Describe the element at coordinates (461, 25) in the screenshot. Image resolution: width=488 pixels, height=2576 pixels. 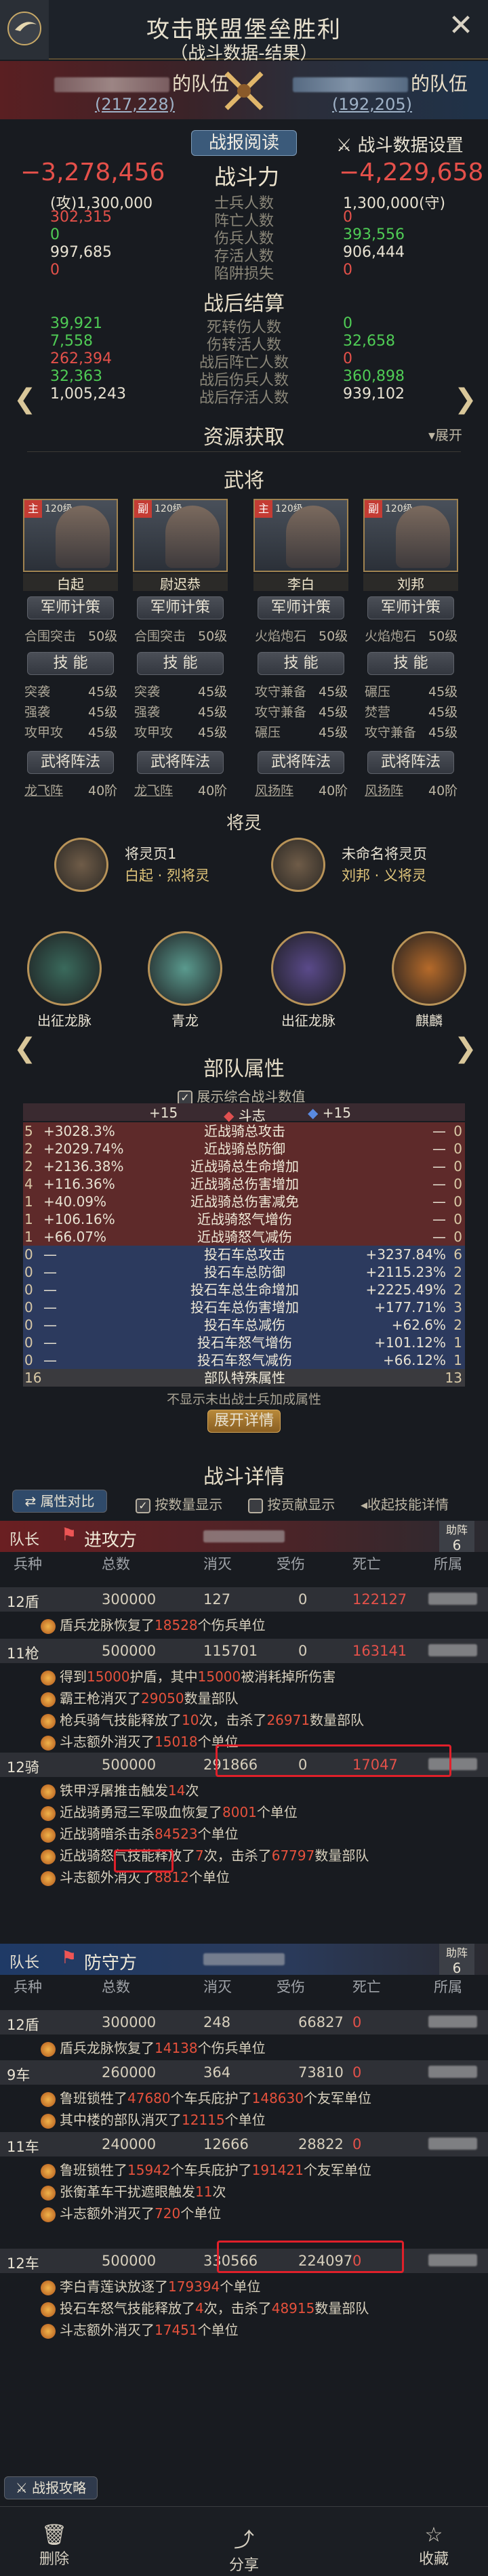
I see `close-icon: ✕` at that location.